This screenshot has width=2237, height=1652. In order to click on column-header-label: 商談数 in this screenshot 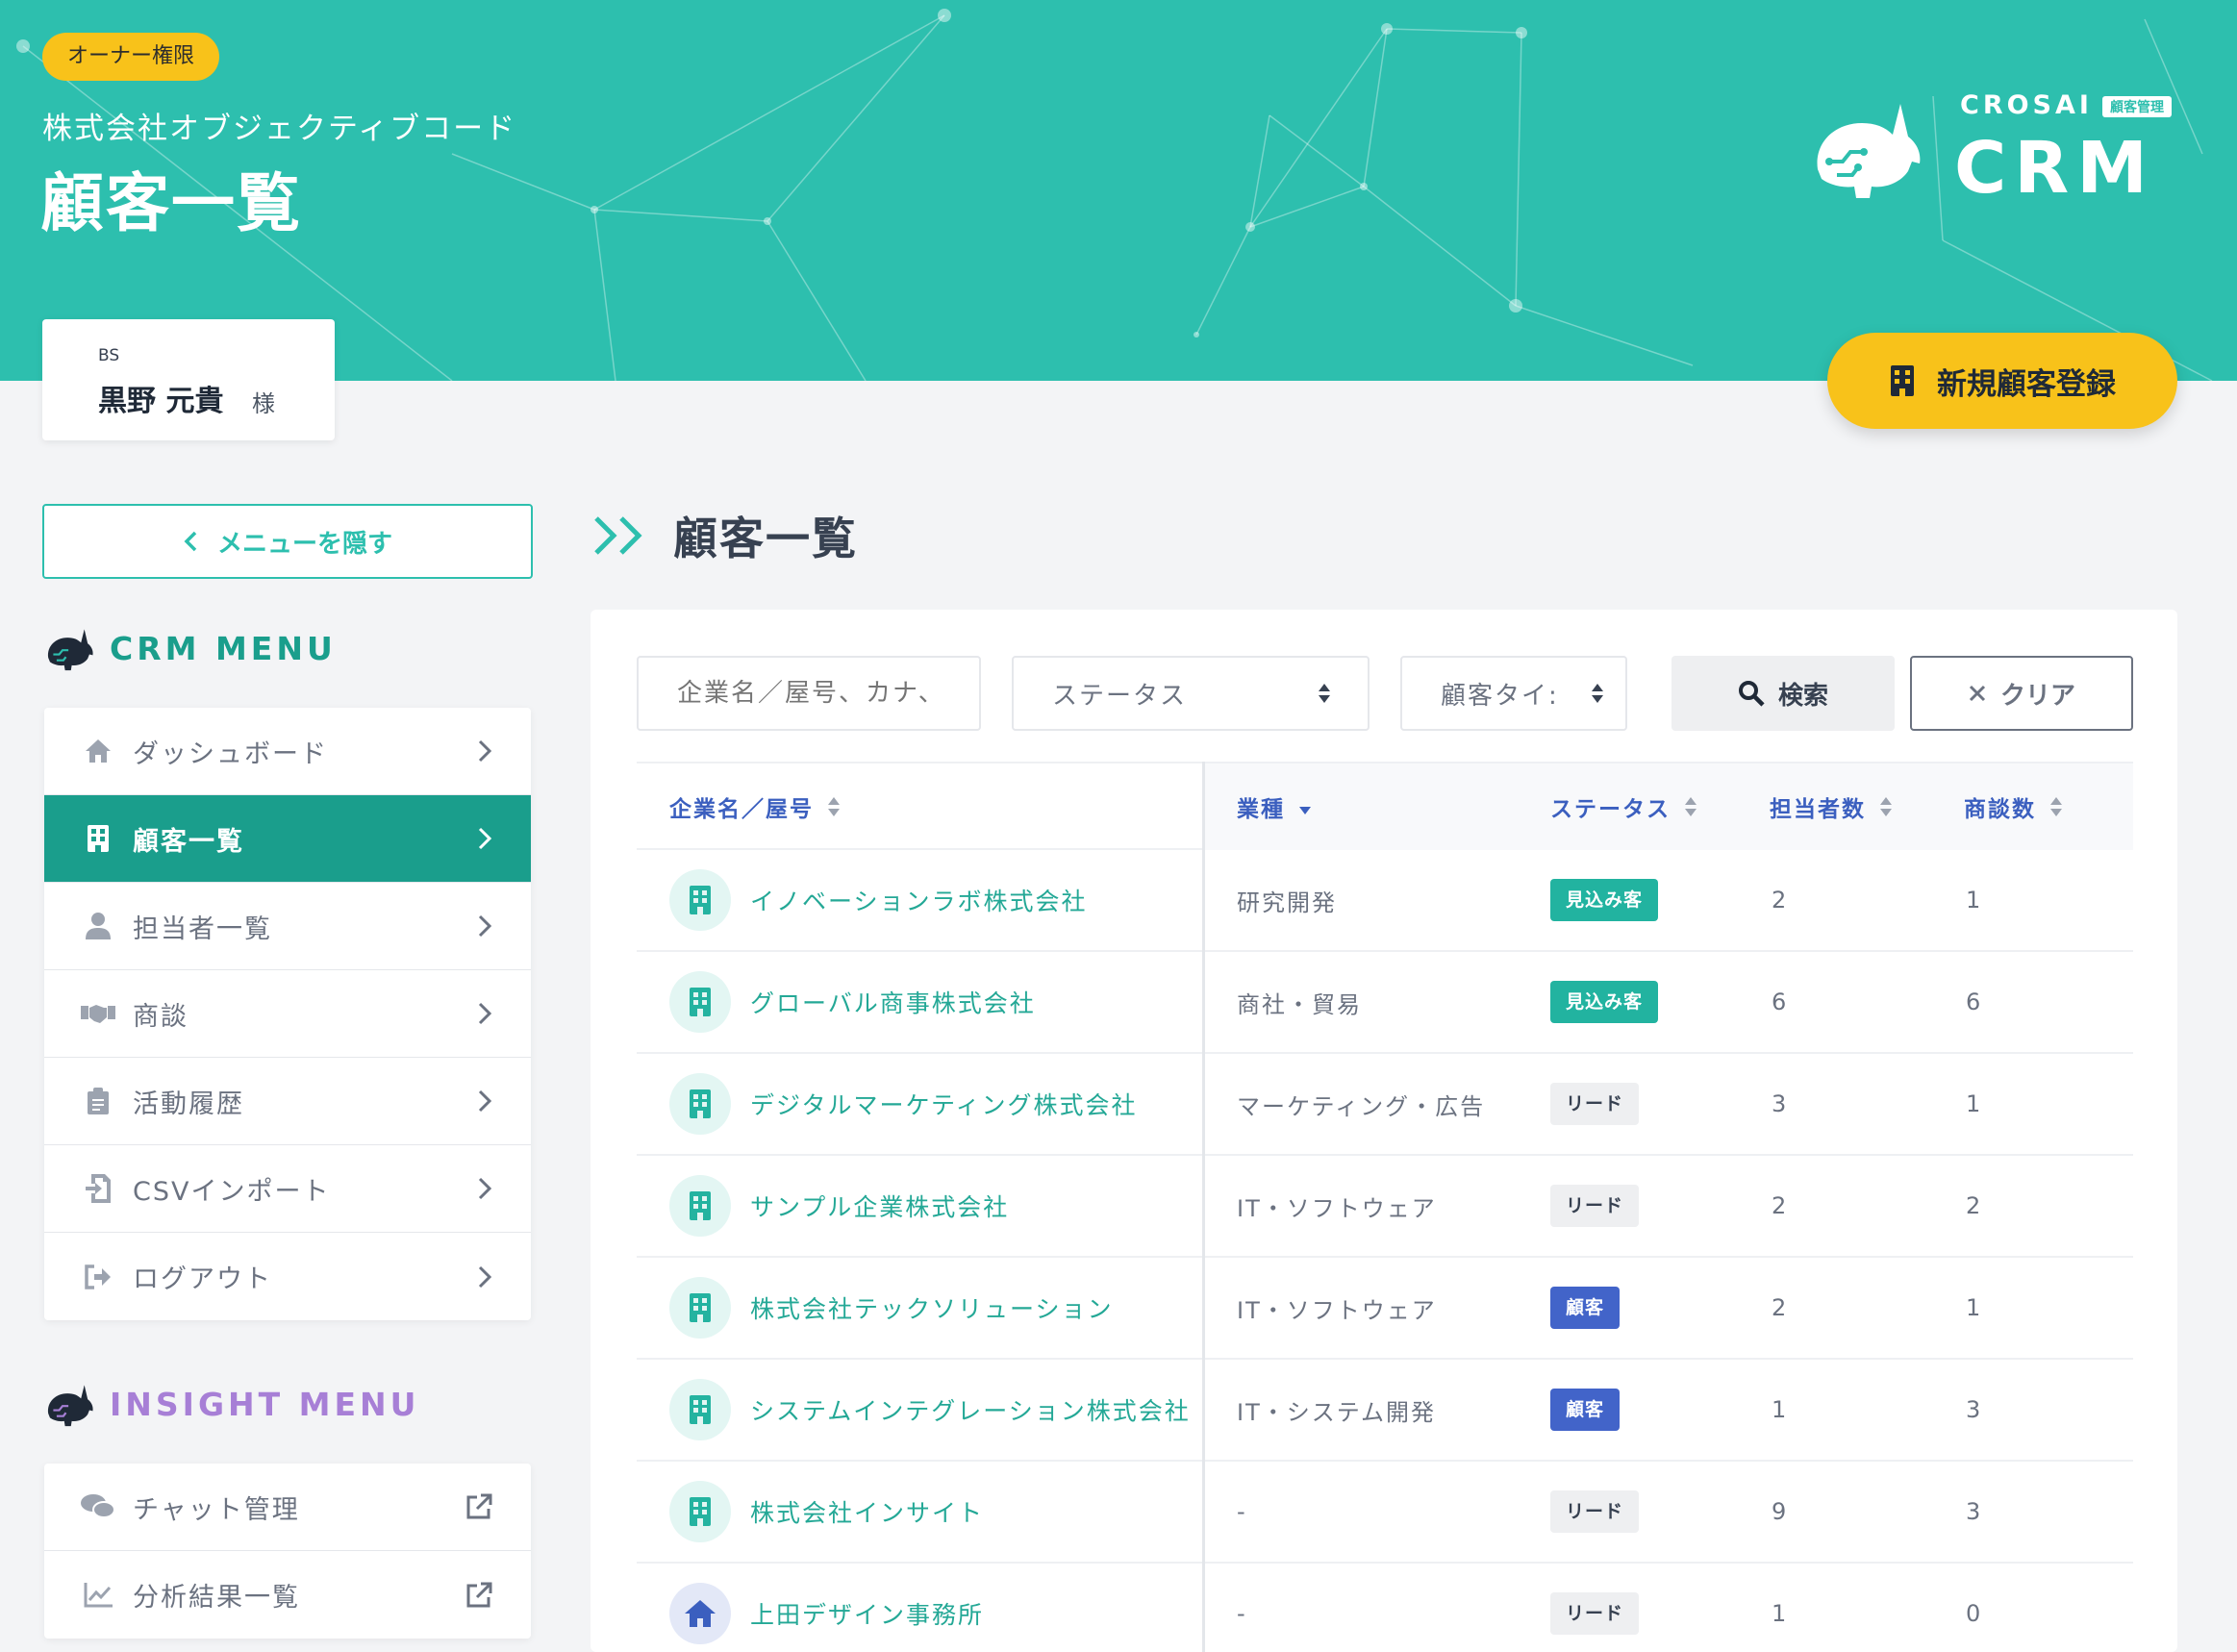, I will do `click(2000, 810)`.